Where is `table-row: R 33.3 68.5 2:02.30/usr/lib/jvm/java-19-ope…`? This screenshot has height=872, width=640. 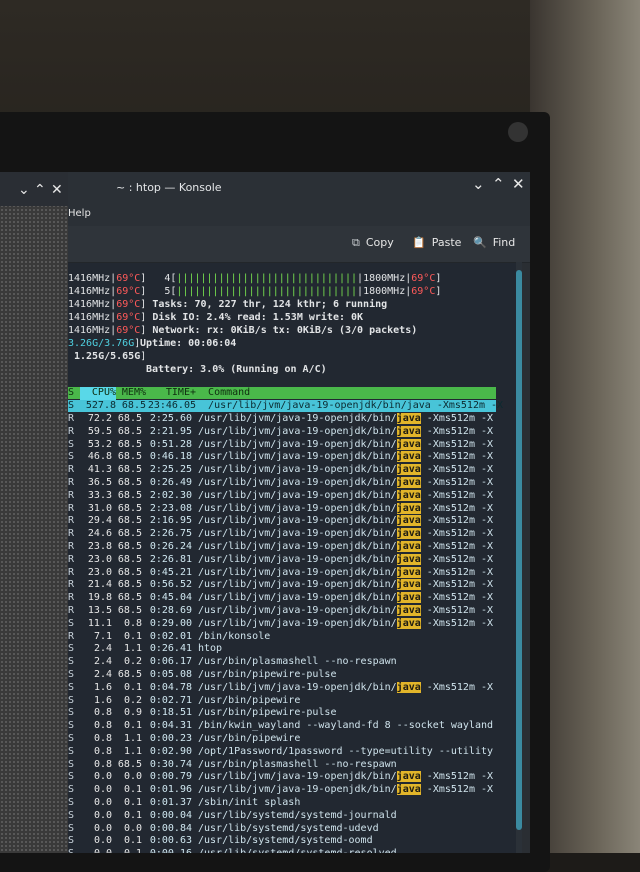
table-row: R 33.3 68.5 2:02.30/usr/lib/jvm/java-19-ope… is located at coordinates (280, 496).